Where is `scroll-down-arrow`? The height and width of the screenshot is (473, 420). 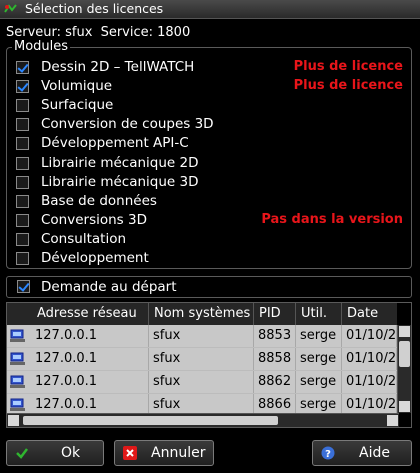
scroll-down-arrow is located at coordinates (404, 406).